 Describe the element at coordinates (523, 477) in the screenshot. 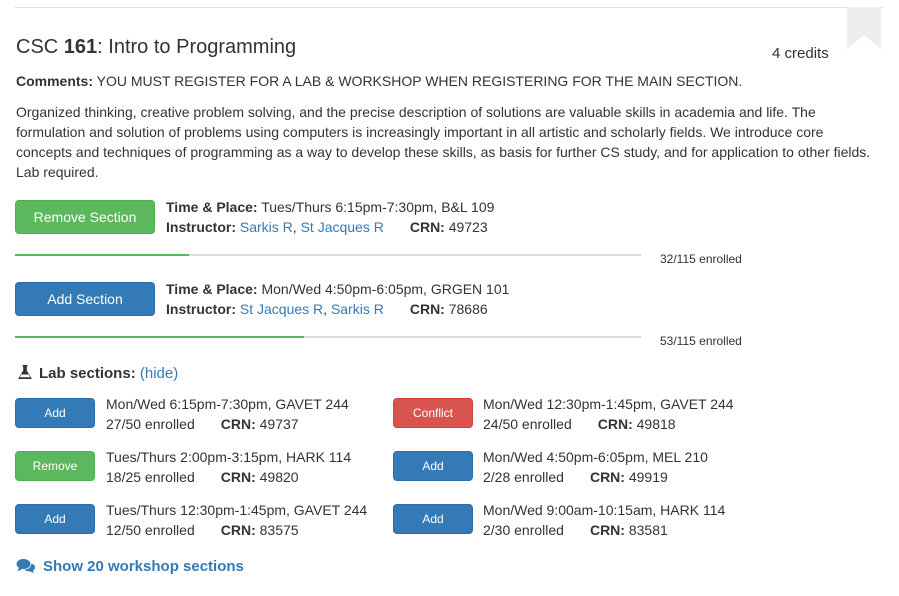

I see `lab-enrolled: 2/28 enrolled` at that location.